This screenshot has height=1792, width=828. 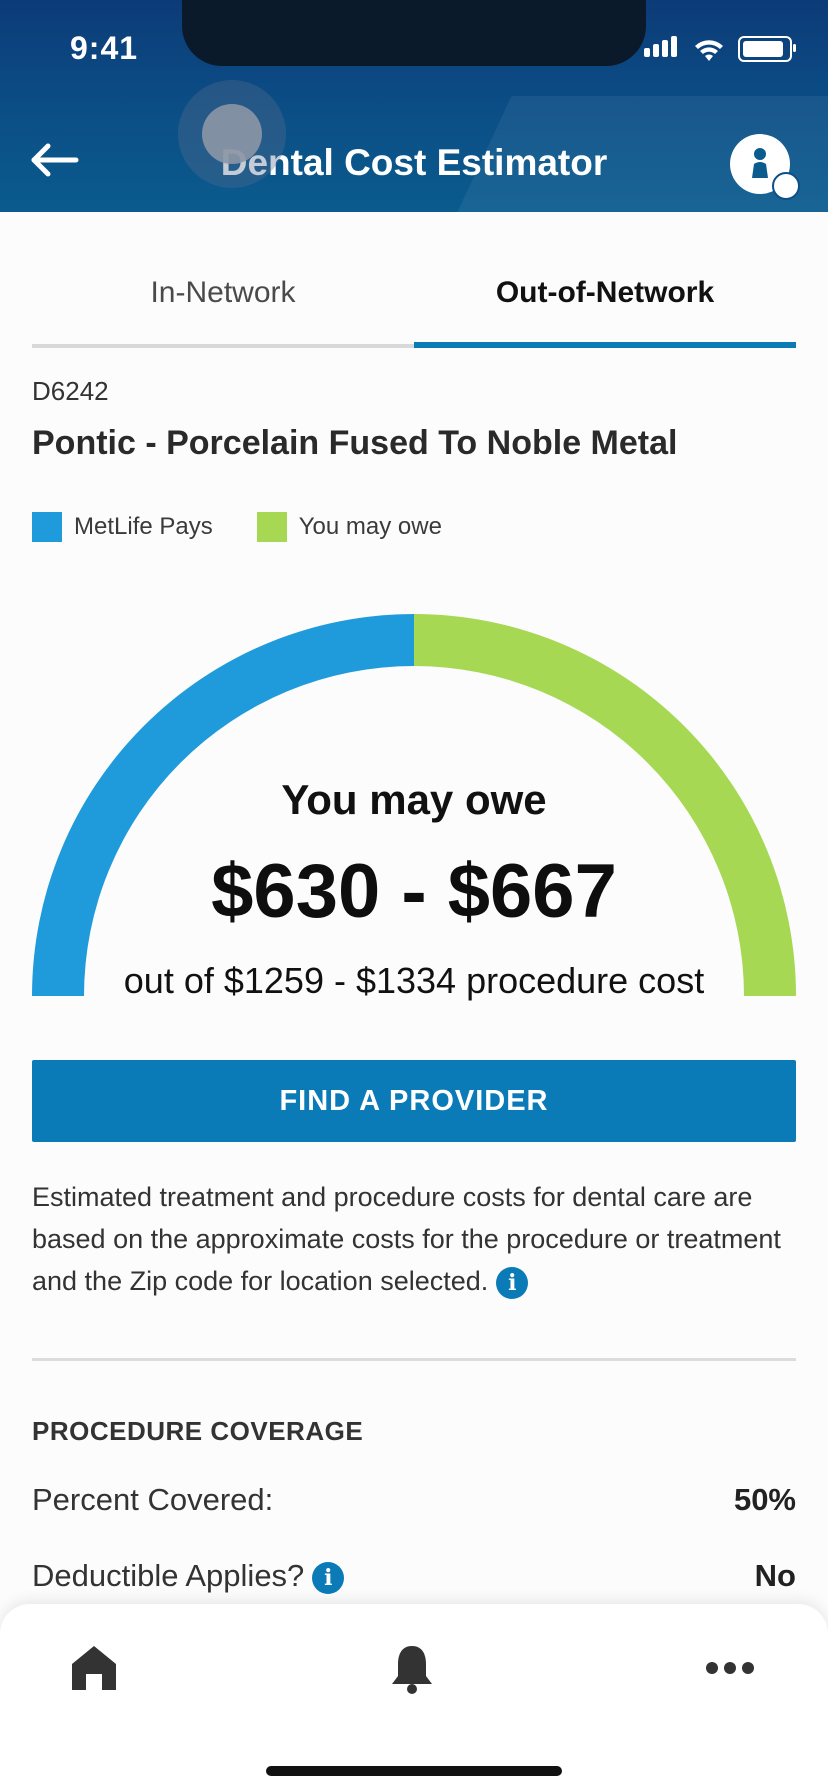 What do you see at coordinates (605, 345) in the screenshot?
I see `active-tab-indicator` at bounding box center [605, 345].